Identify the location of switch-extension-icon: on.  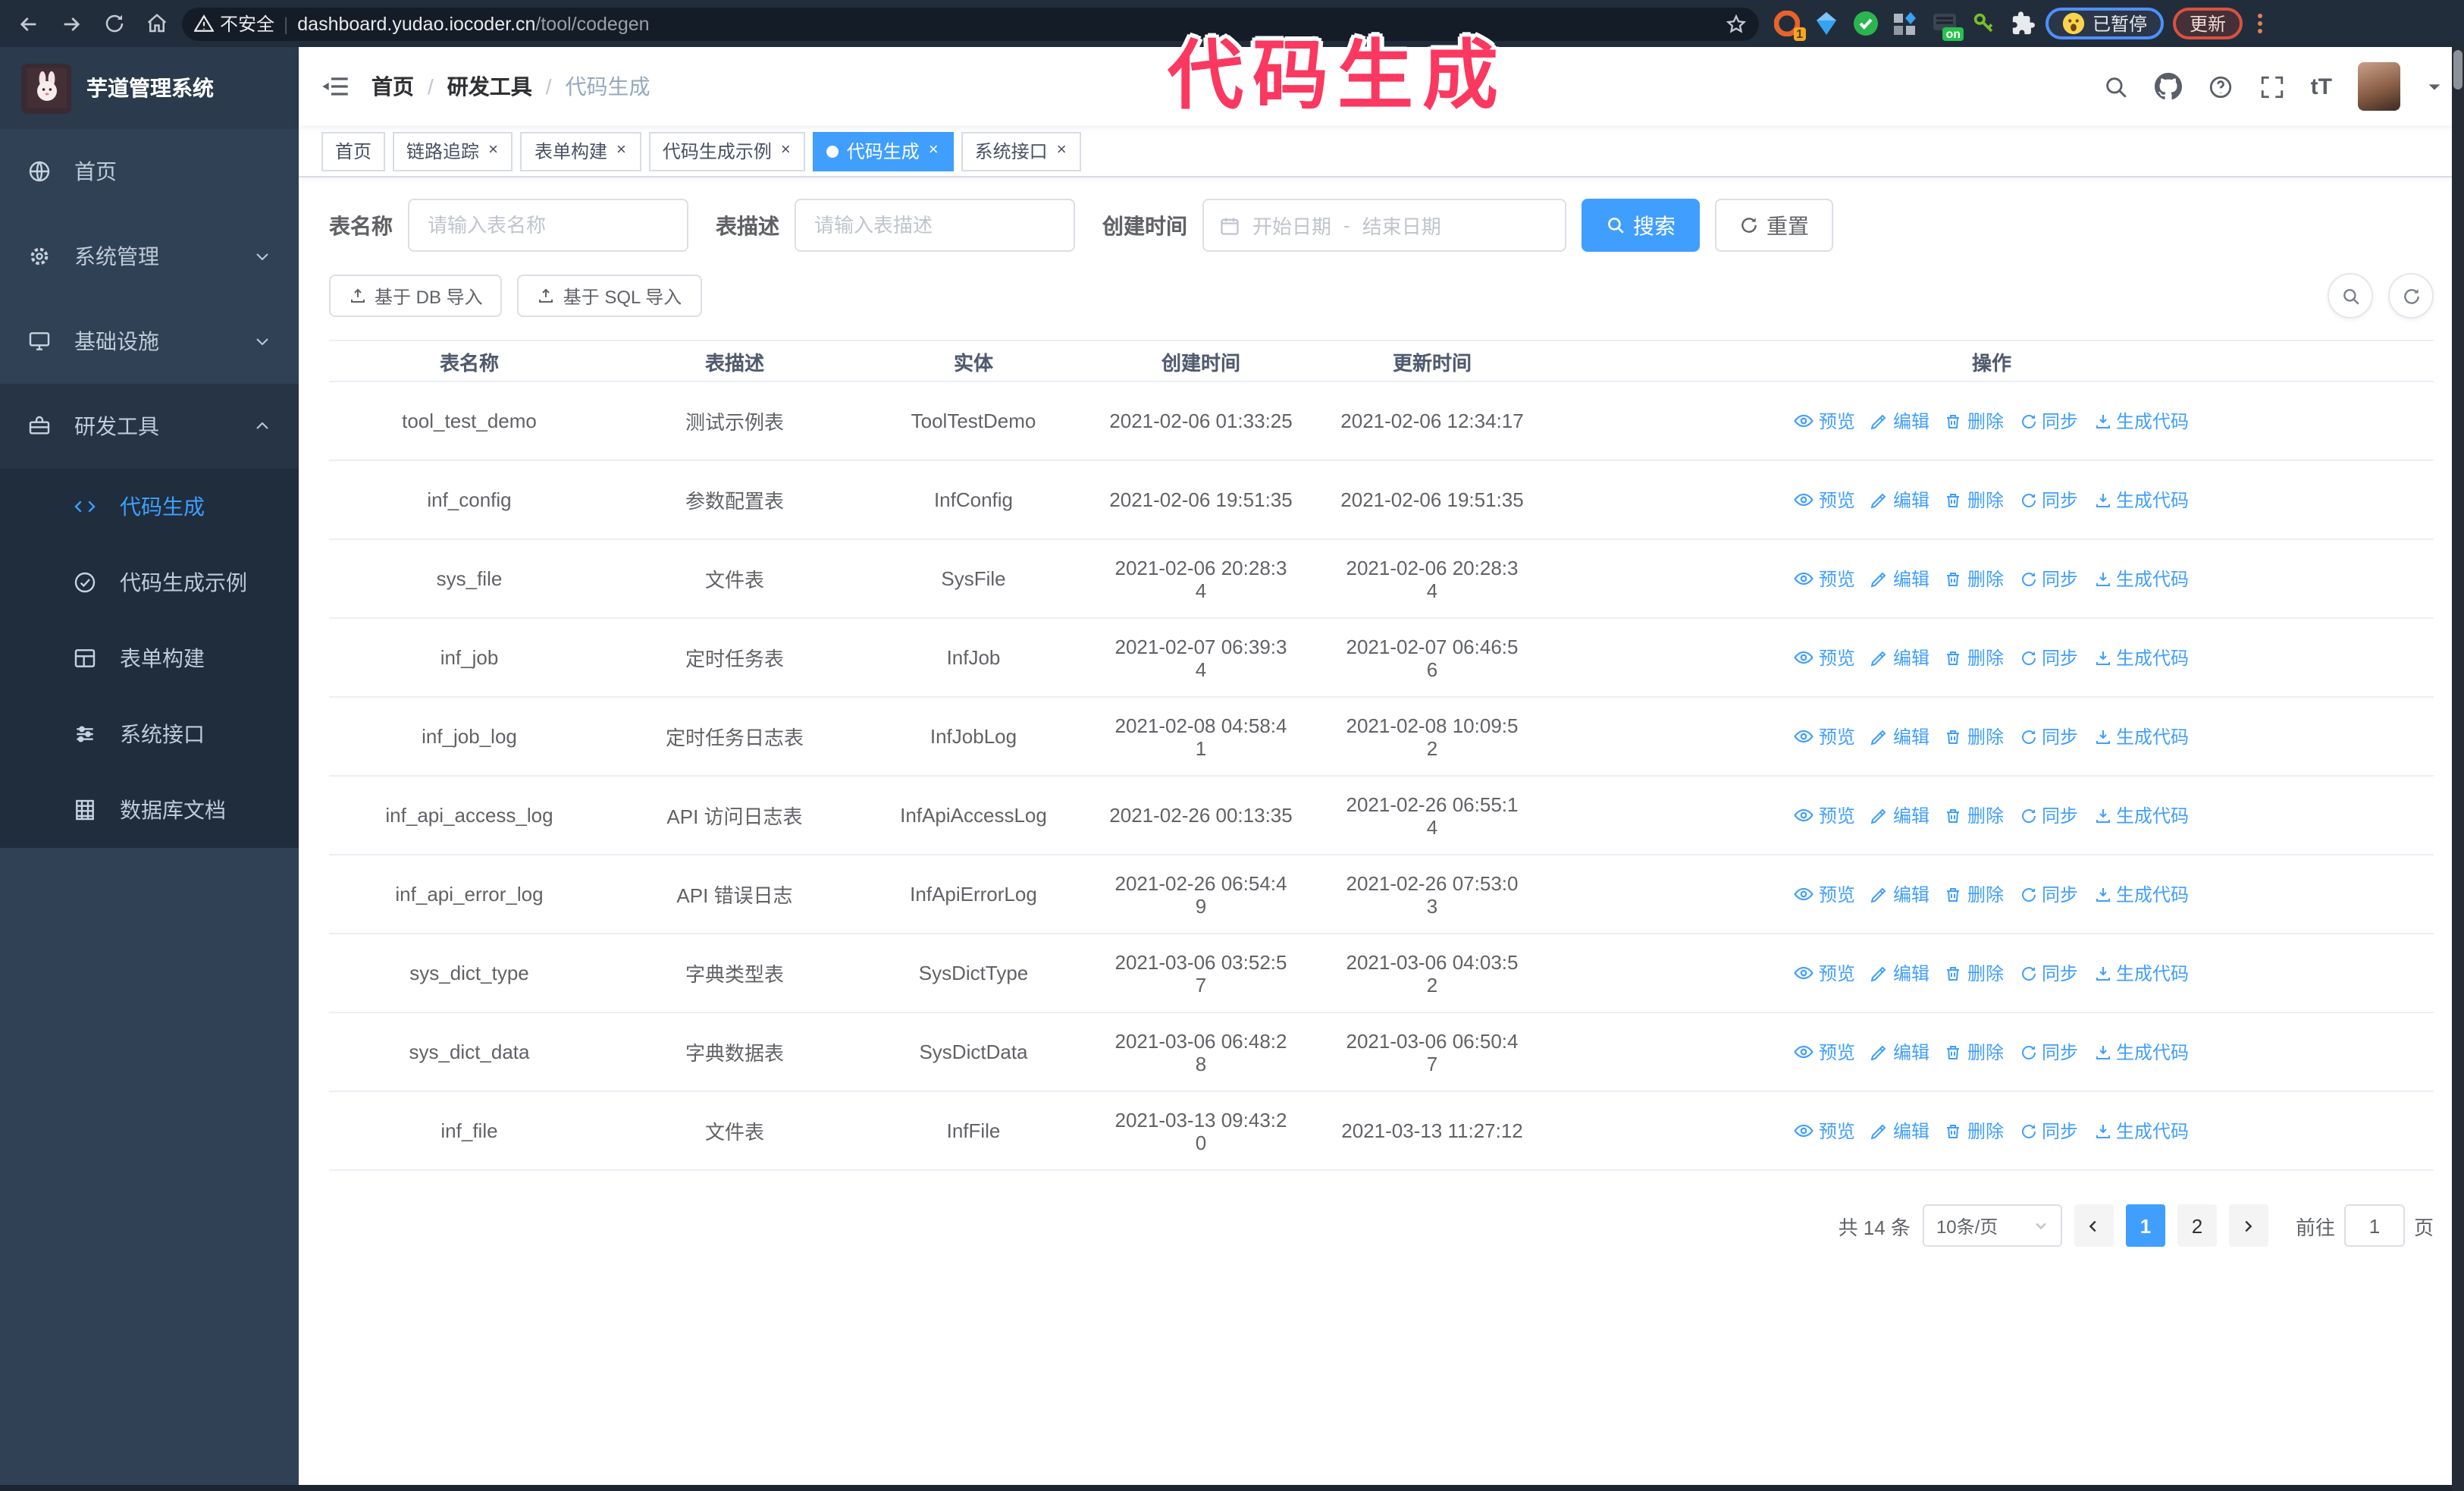
(1948, 26).